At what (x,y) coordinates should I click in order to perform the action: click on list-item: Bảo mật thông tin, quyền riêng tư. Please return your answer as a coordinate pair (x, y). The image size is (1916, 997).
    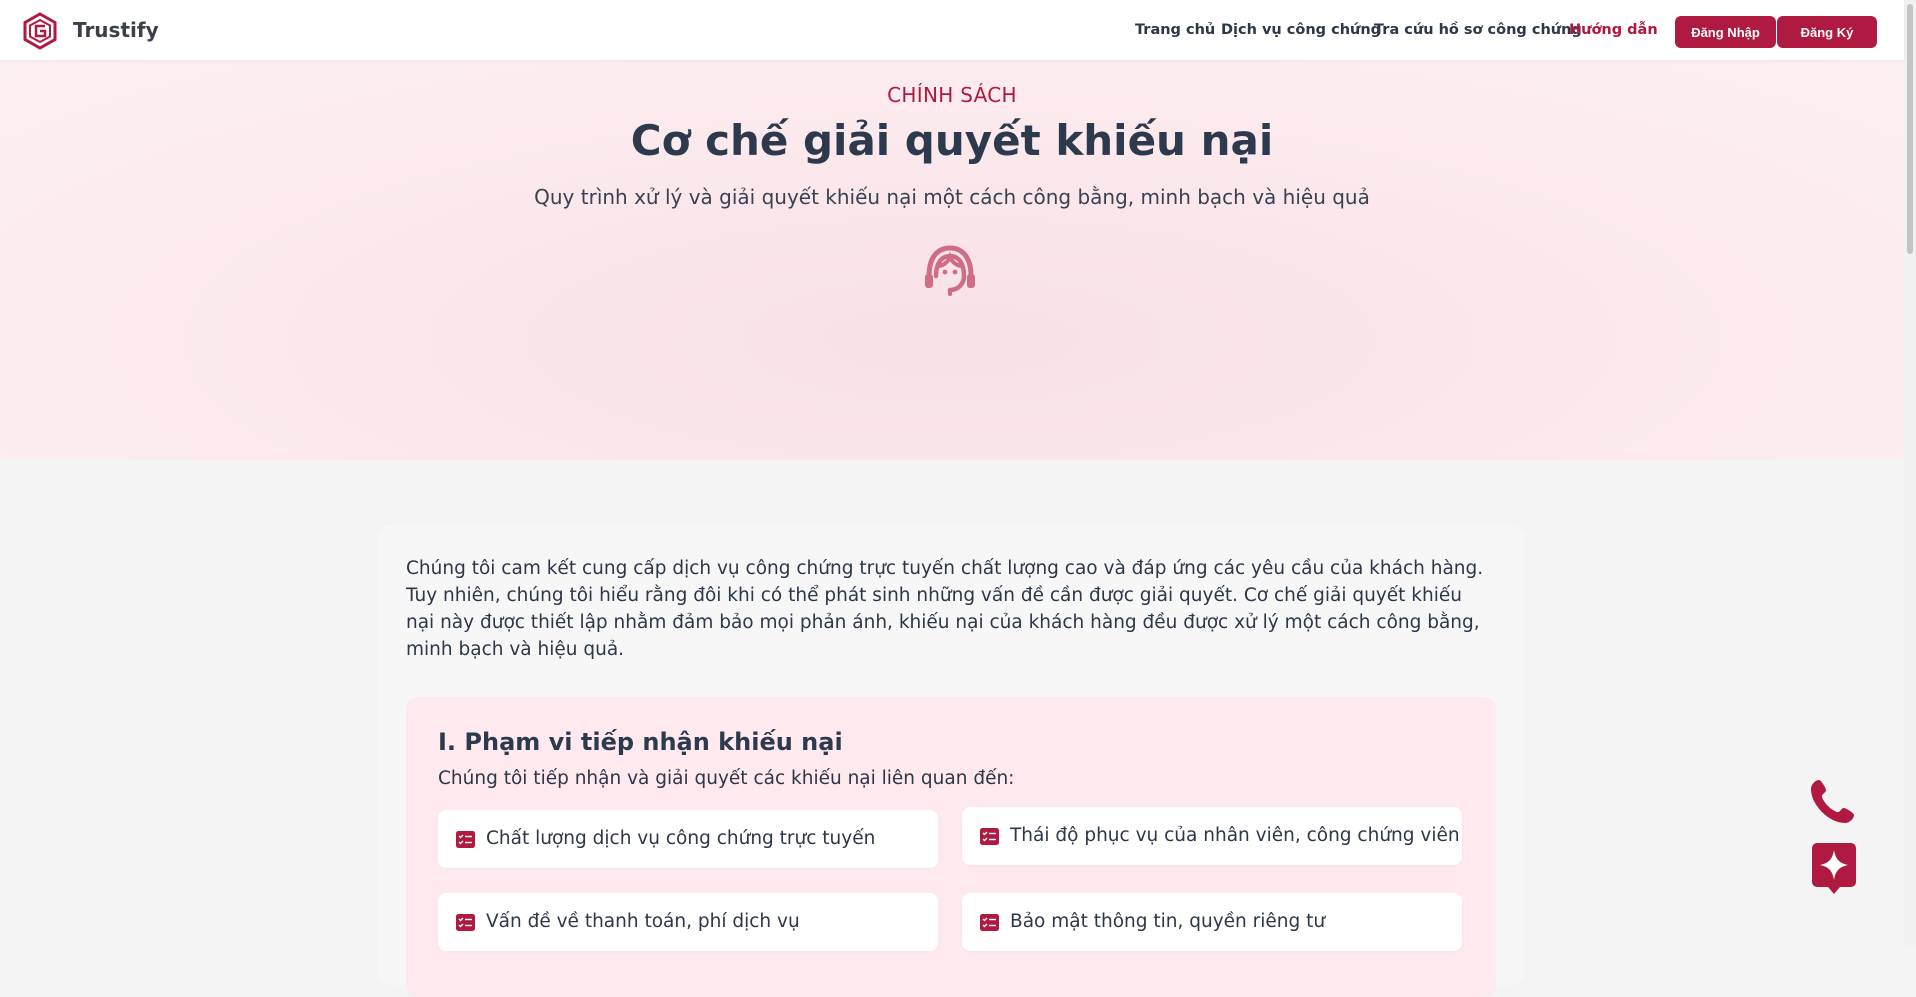
    Looking at the image, I should click on (1212, 922).